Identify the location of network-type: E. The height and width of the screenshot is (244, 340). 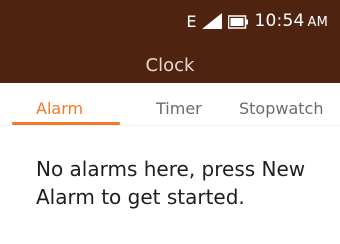
(191, 21).